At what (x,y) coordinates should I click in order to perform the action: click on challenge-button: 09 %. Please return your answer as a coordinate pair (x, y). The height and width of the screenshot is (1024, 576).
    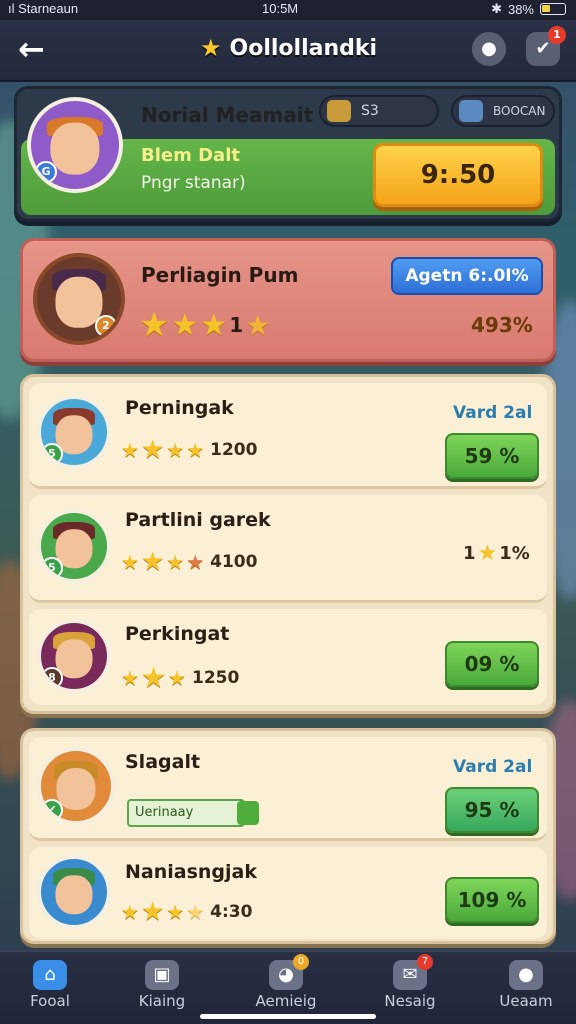
    Looking at the image, I should click on (492, 664).